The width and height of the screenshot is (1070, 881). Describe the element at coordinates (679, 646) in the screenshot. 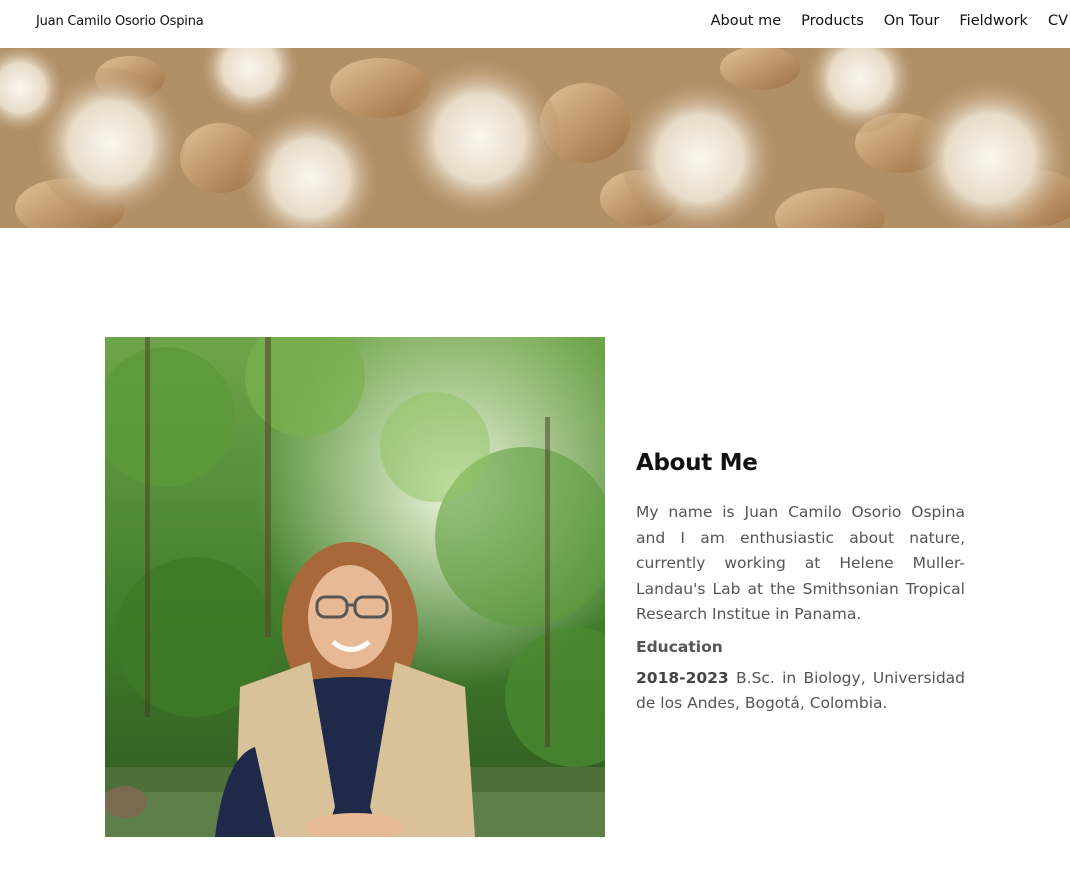

I see `education-heading: Education` at that location.